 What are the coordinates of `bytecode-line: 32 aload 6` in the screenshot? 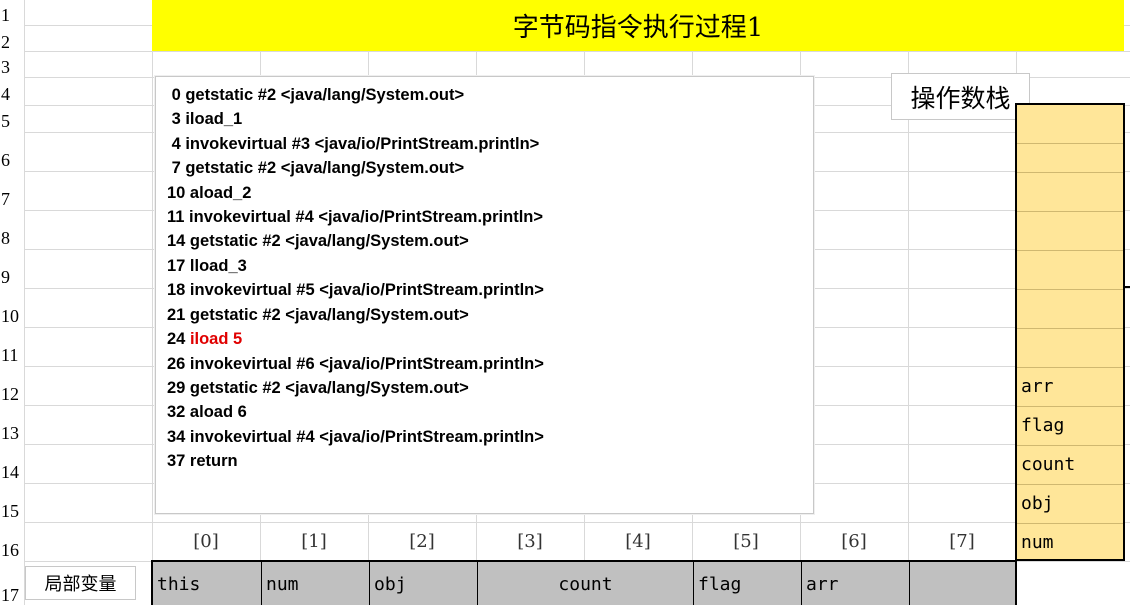 It's located at (207, 412).